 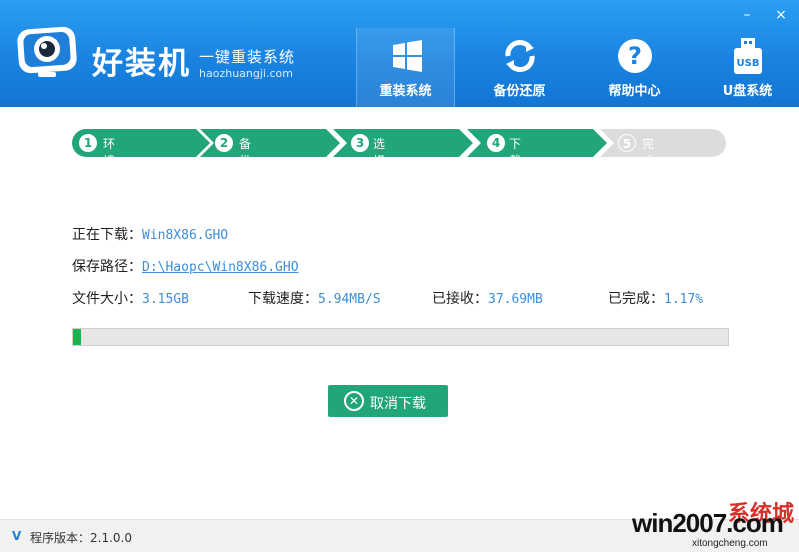 I want to click on watermark-sub: xitongcheng.com, so click(x=730, y=543).